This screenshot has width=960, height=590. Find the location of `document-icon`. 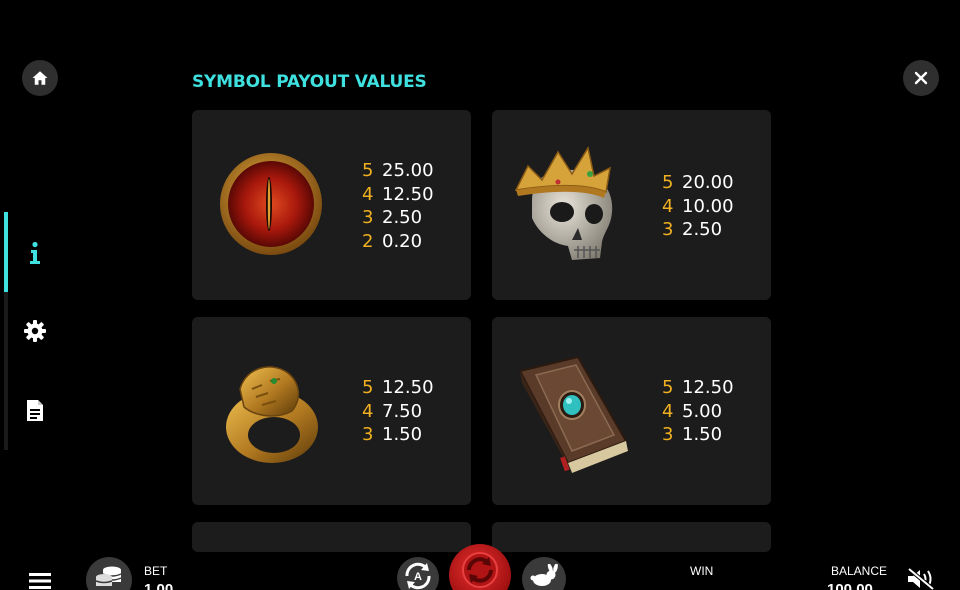

document-icon is located at coordinates (35, 410).